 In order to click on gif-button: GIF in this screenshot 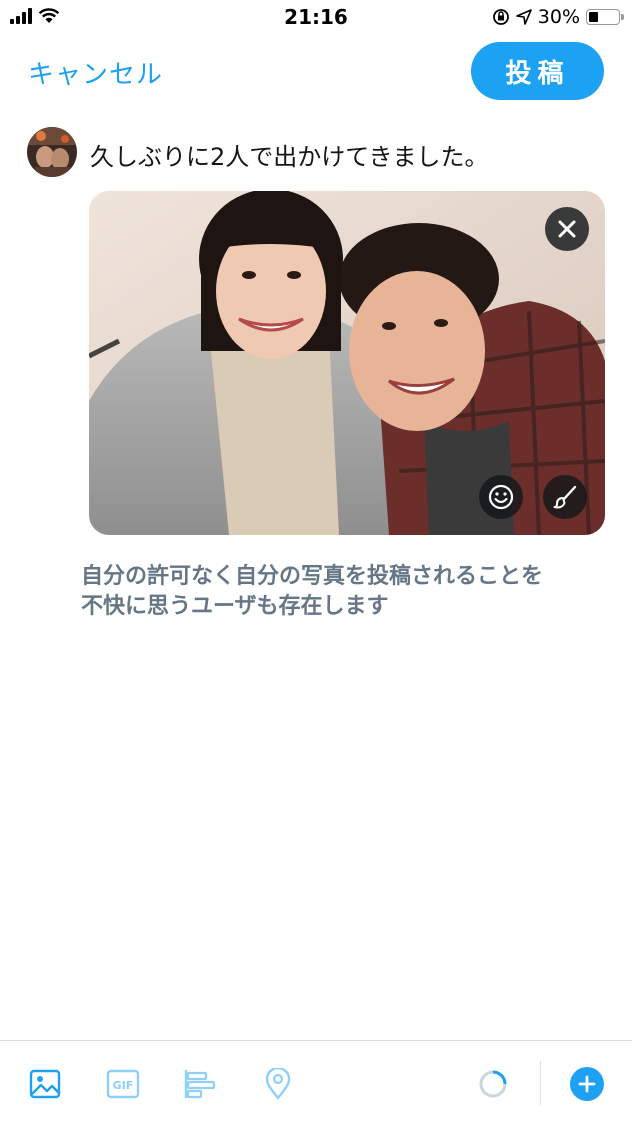, I will do `click(123, 1084)`.